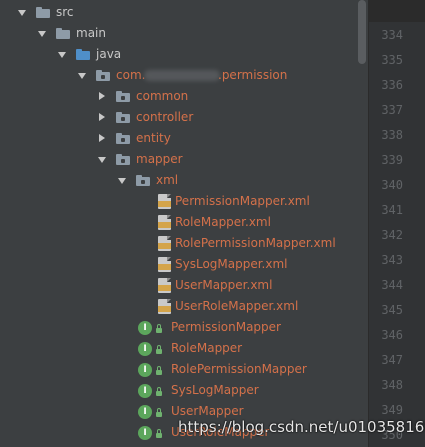  I want to click on tree-row: SysLogMapper.xml, so click(178, 264).